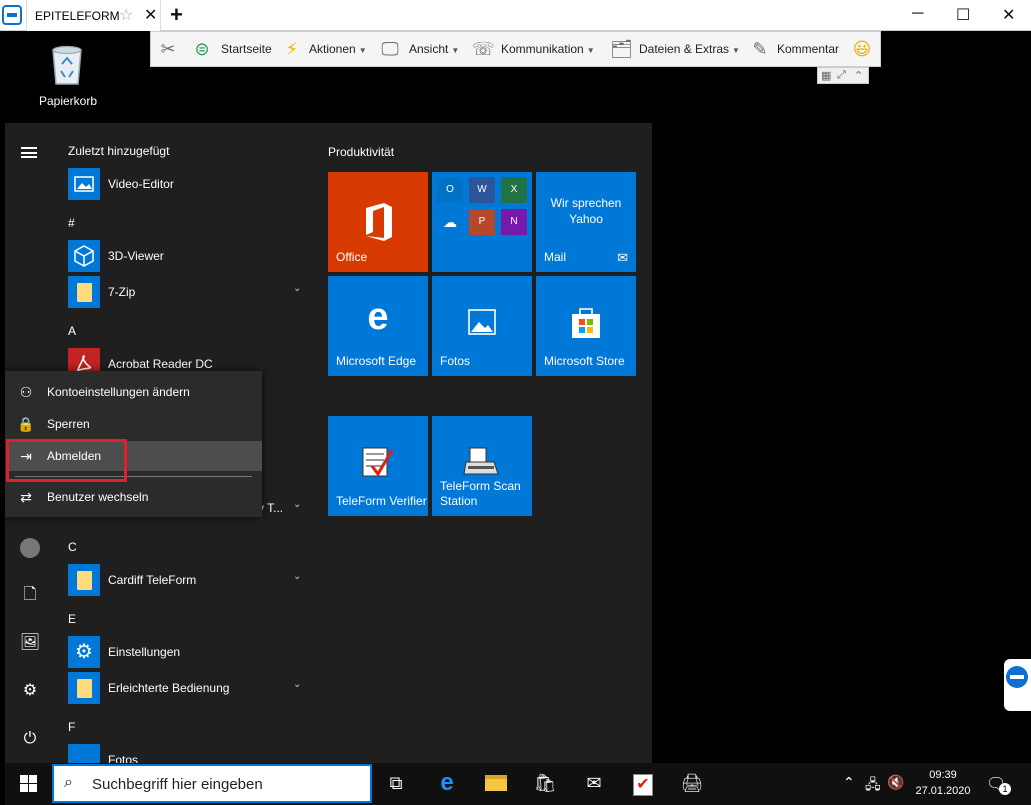  I want to click on switch-user-icon: ⇄, so click(26, 497).